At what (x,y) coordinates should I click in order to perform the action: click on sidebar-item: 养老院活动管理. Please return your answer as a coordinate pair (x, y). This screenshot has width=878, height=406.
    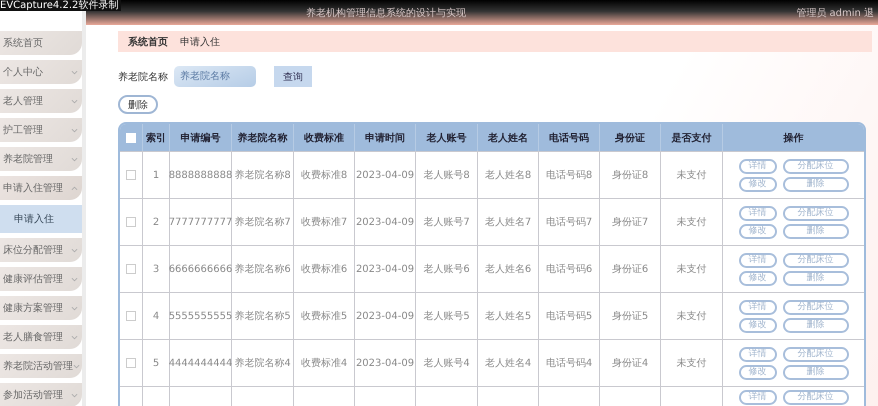
    Looking at the image, I should click on (41, 366).